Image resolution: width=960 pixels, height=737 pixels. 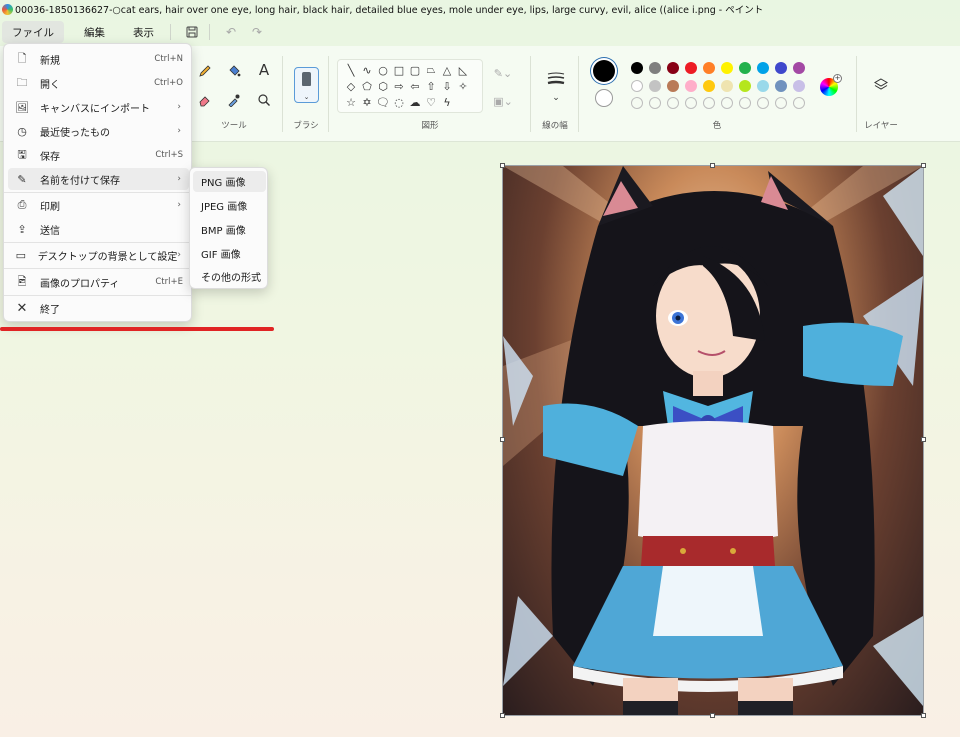 What do you see at coordinates (463, 70) in the screenshot?
I see `right-triangle-shape-icon: ◺` at bounding box center [463, 70].